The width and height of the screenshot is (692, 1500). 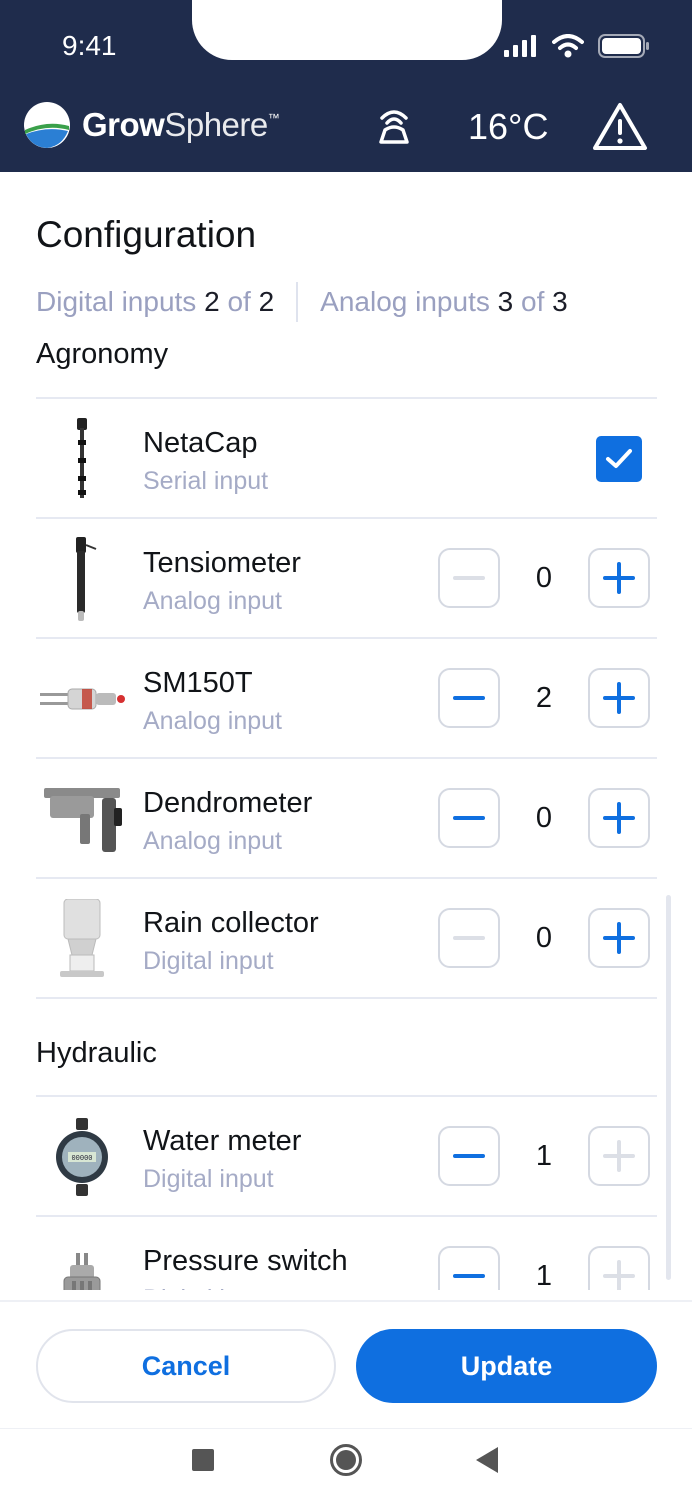 I want to click on pressure-switch-icon, so click(x=82, y=1261).